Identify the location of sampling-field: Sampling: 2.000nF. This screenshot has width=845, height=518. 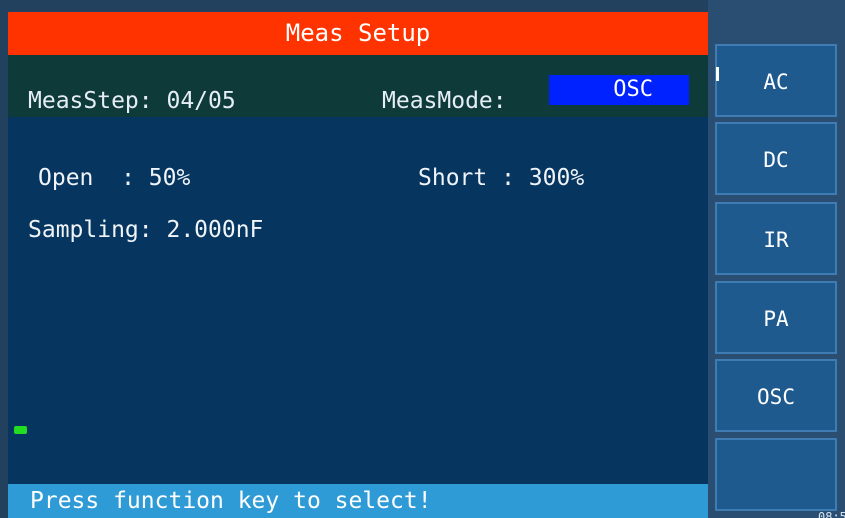
(145, 230).